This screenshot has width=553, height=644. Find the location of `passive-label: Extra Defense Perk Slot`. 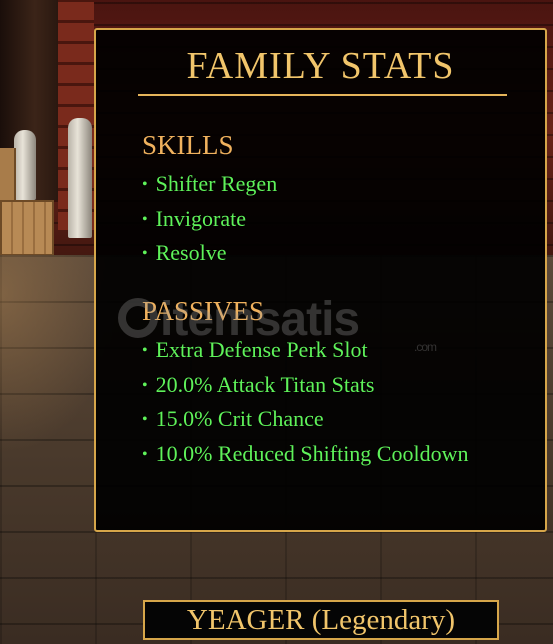

passive-label: Extra Defense Perk Slot is located at coordinates (261, 349).